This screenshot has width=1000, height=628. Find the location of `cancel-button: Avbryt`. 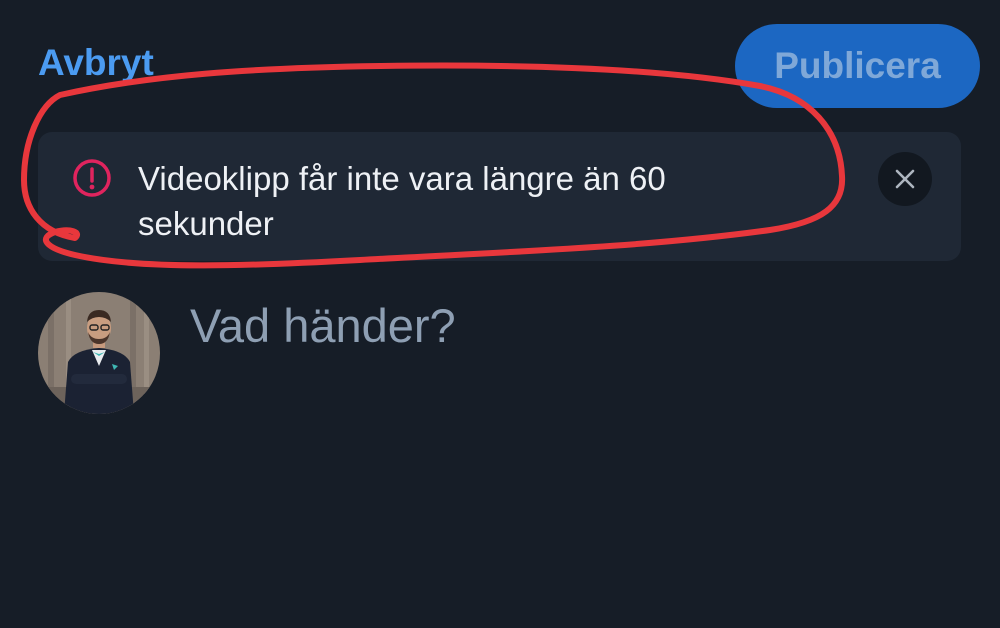

cancel-button: Avbryt is located at coordinates (96, 63).